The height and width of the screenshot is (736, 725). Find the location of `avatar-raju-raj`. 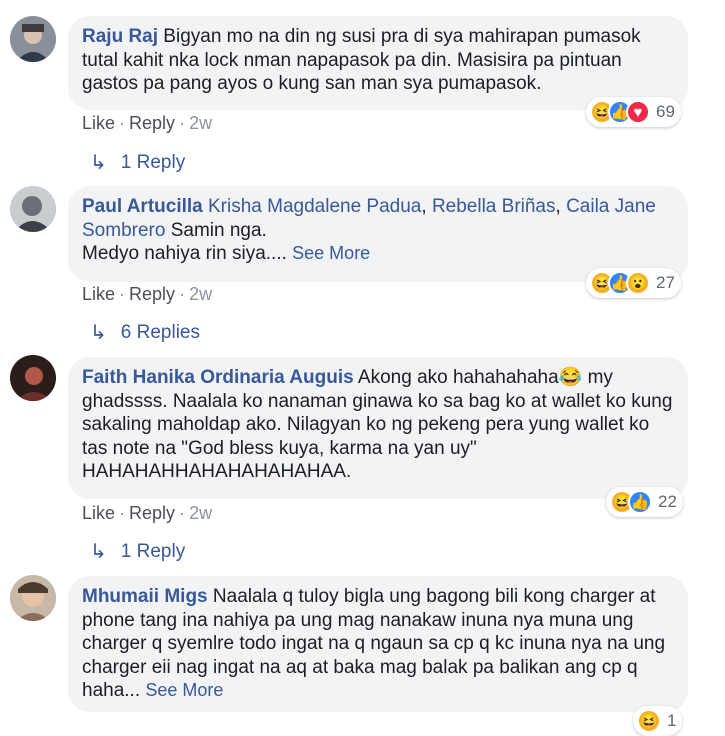

avatar-raju-raj is located at coordinates (33, 39).